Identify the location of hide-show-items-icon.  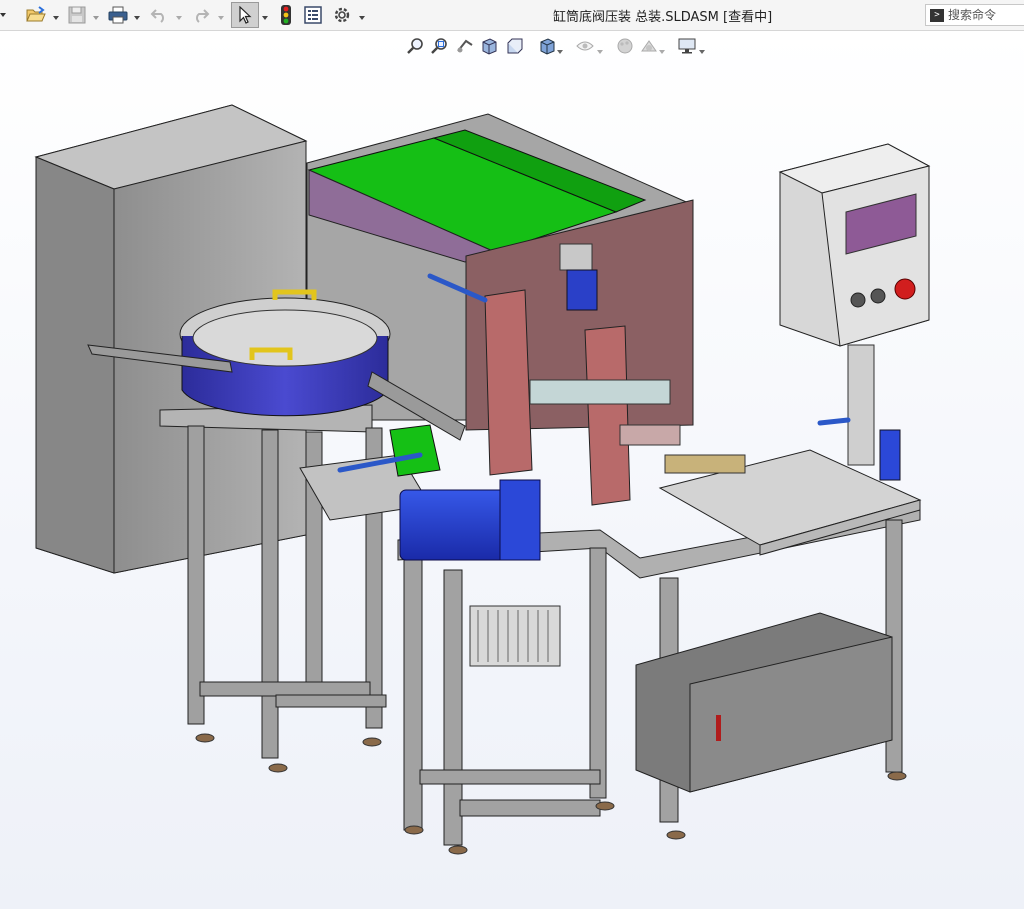
(585, 46).